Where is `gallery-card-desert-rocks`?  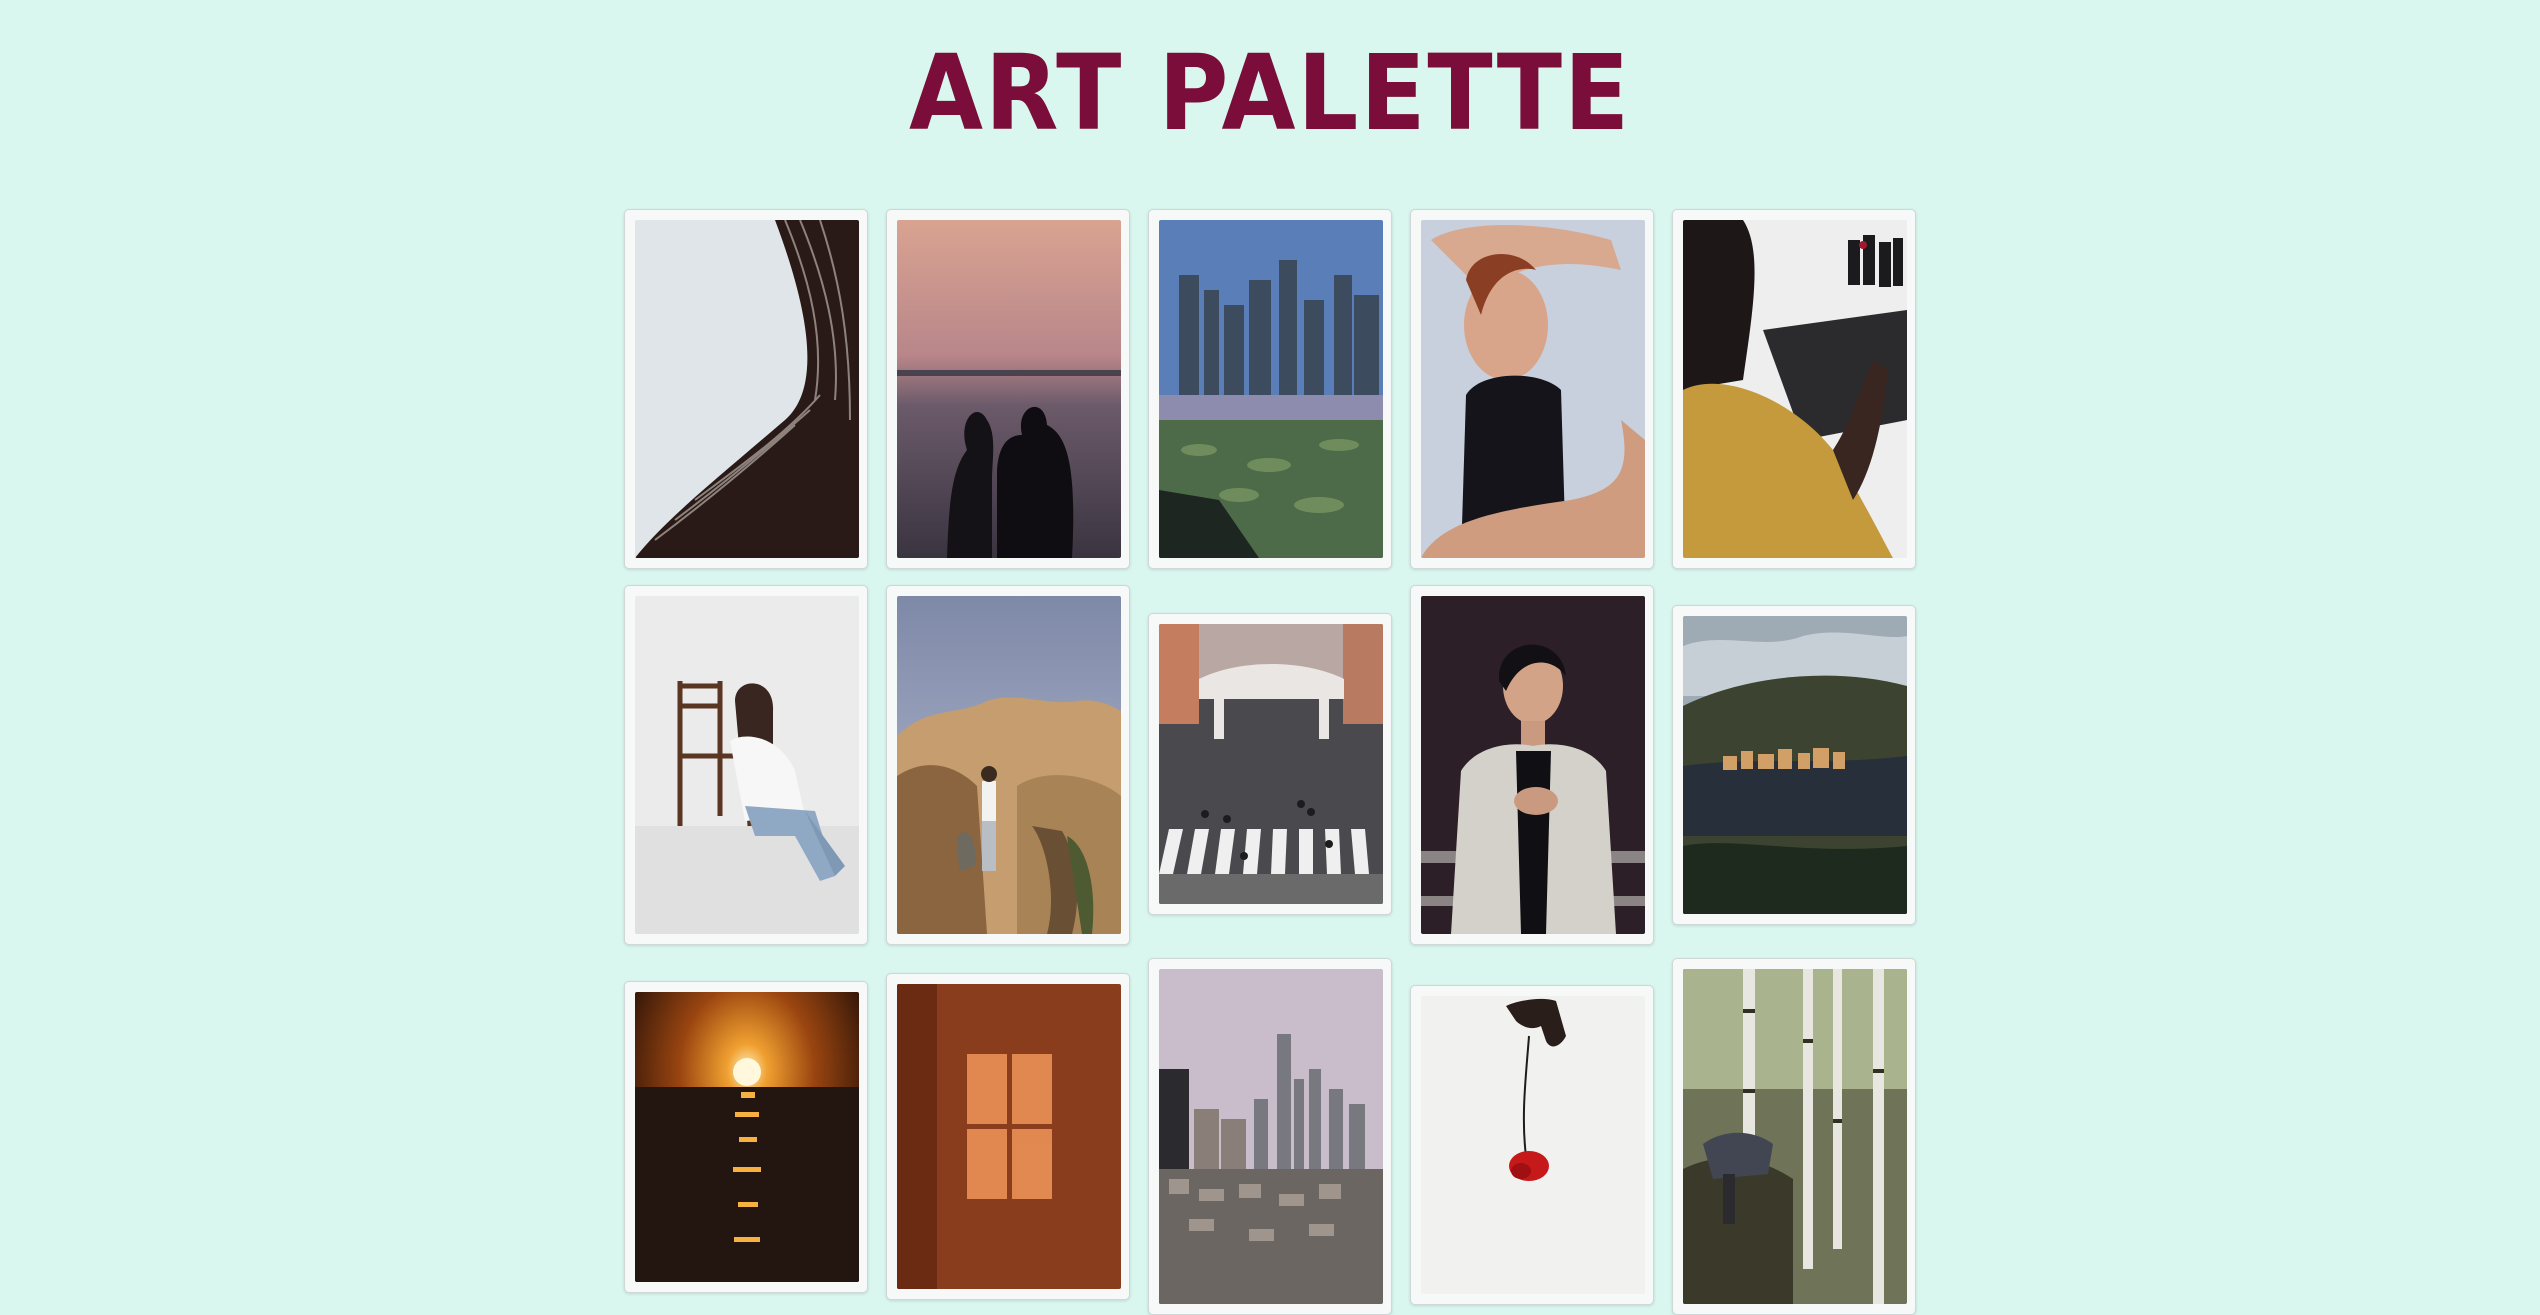 gallery-card-desert-rocks is located at coordinates (1008, 765).